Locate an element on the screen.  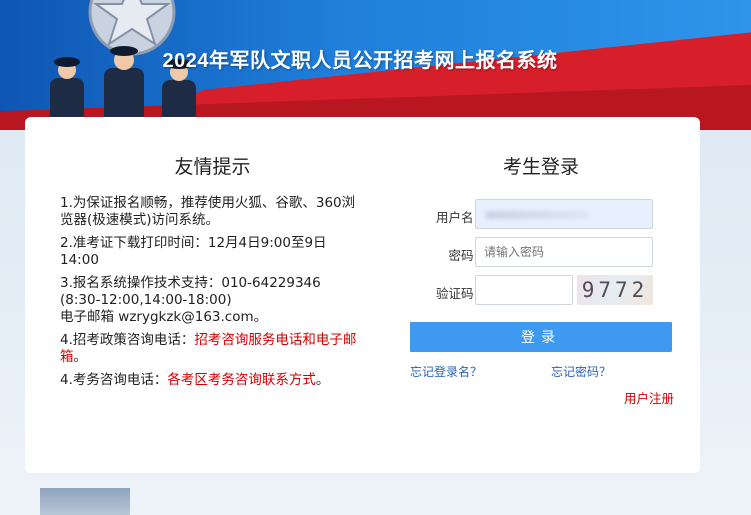
password-row: 密码： is located at coordinates (541, 253).